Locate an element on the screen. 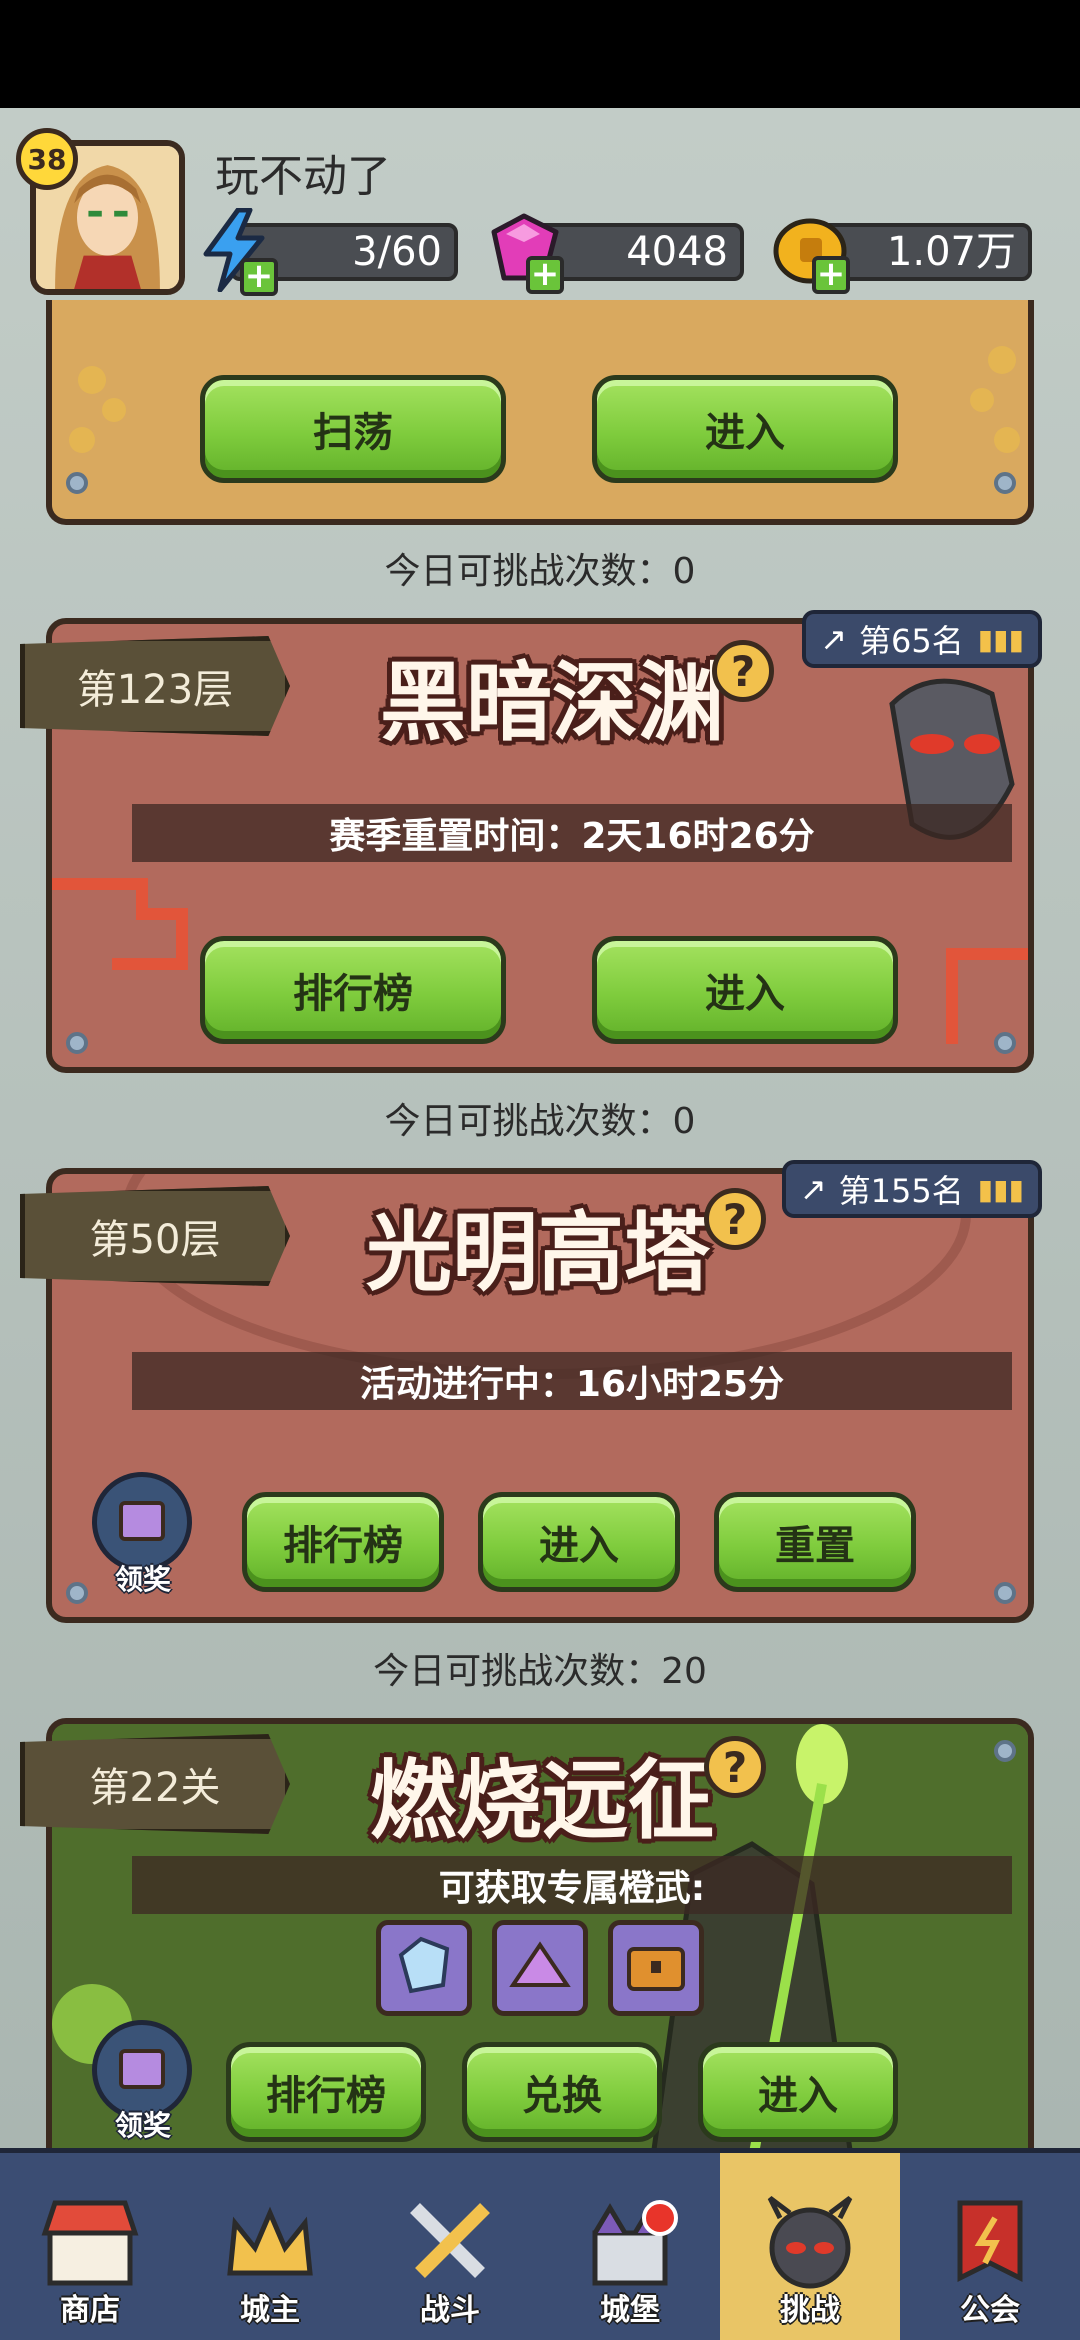  nav-lord: 城主 is located at coordinates (270, 2246).